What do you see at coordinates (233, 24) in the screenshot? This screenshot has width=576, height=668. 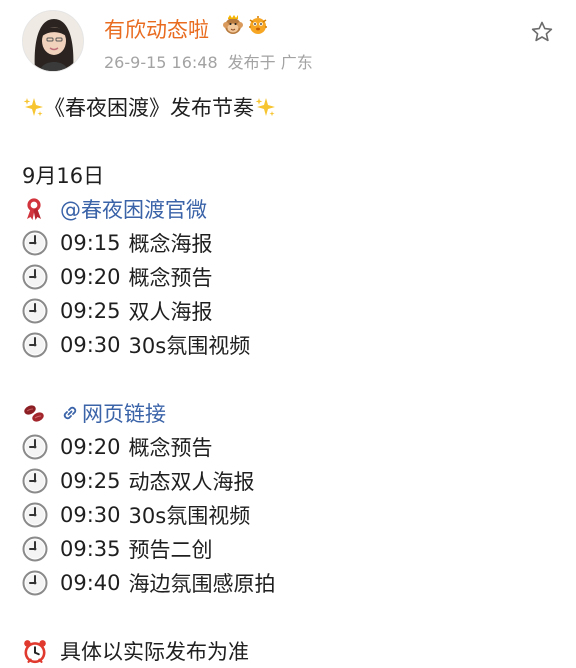 I see `monkey-emoji-badge-icon` at bounding box center [233, 24].